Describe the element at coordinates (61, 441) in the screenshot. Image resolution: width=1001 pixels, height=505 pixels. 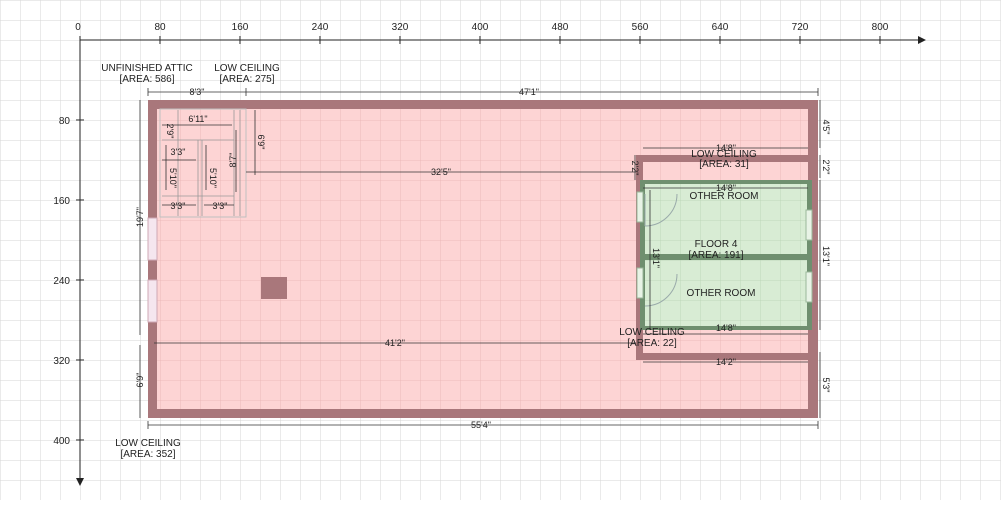
I see `y-tick-label: 400` at that location.